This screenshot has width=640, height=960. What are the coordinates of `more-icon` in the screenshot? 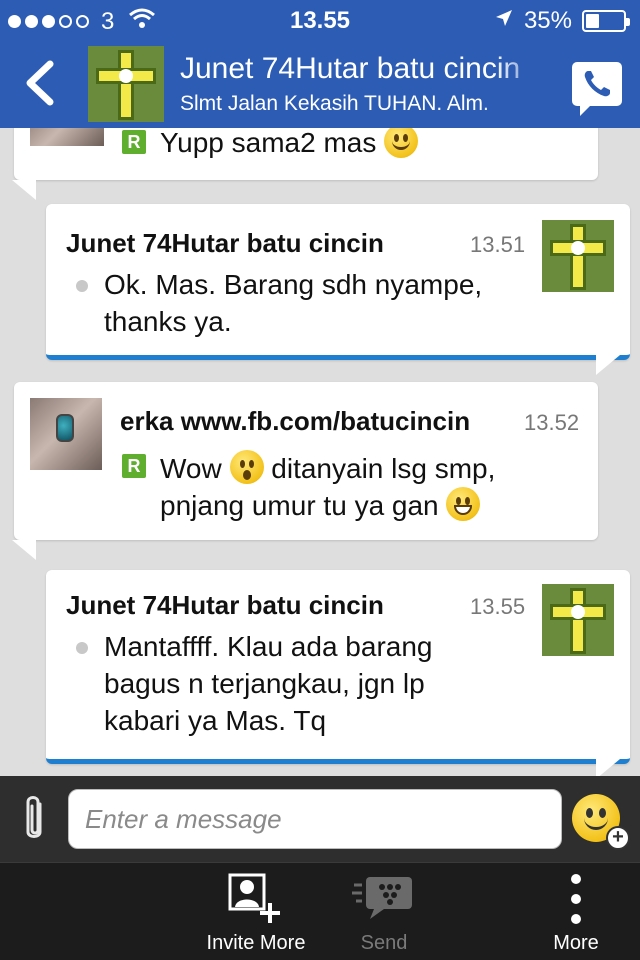 It's located at (576, 899).